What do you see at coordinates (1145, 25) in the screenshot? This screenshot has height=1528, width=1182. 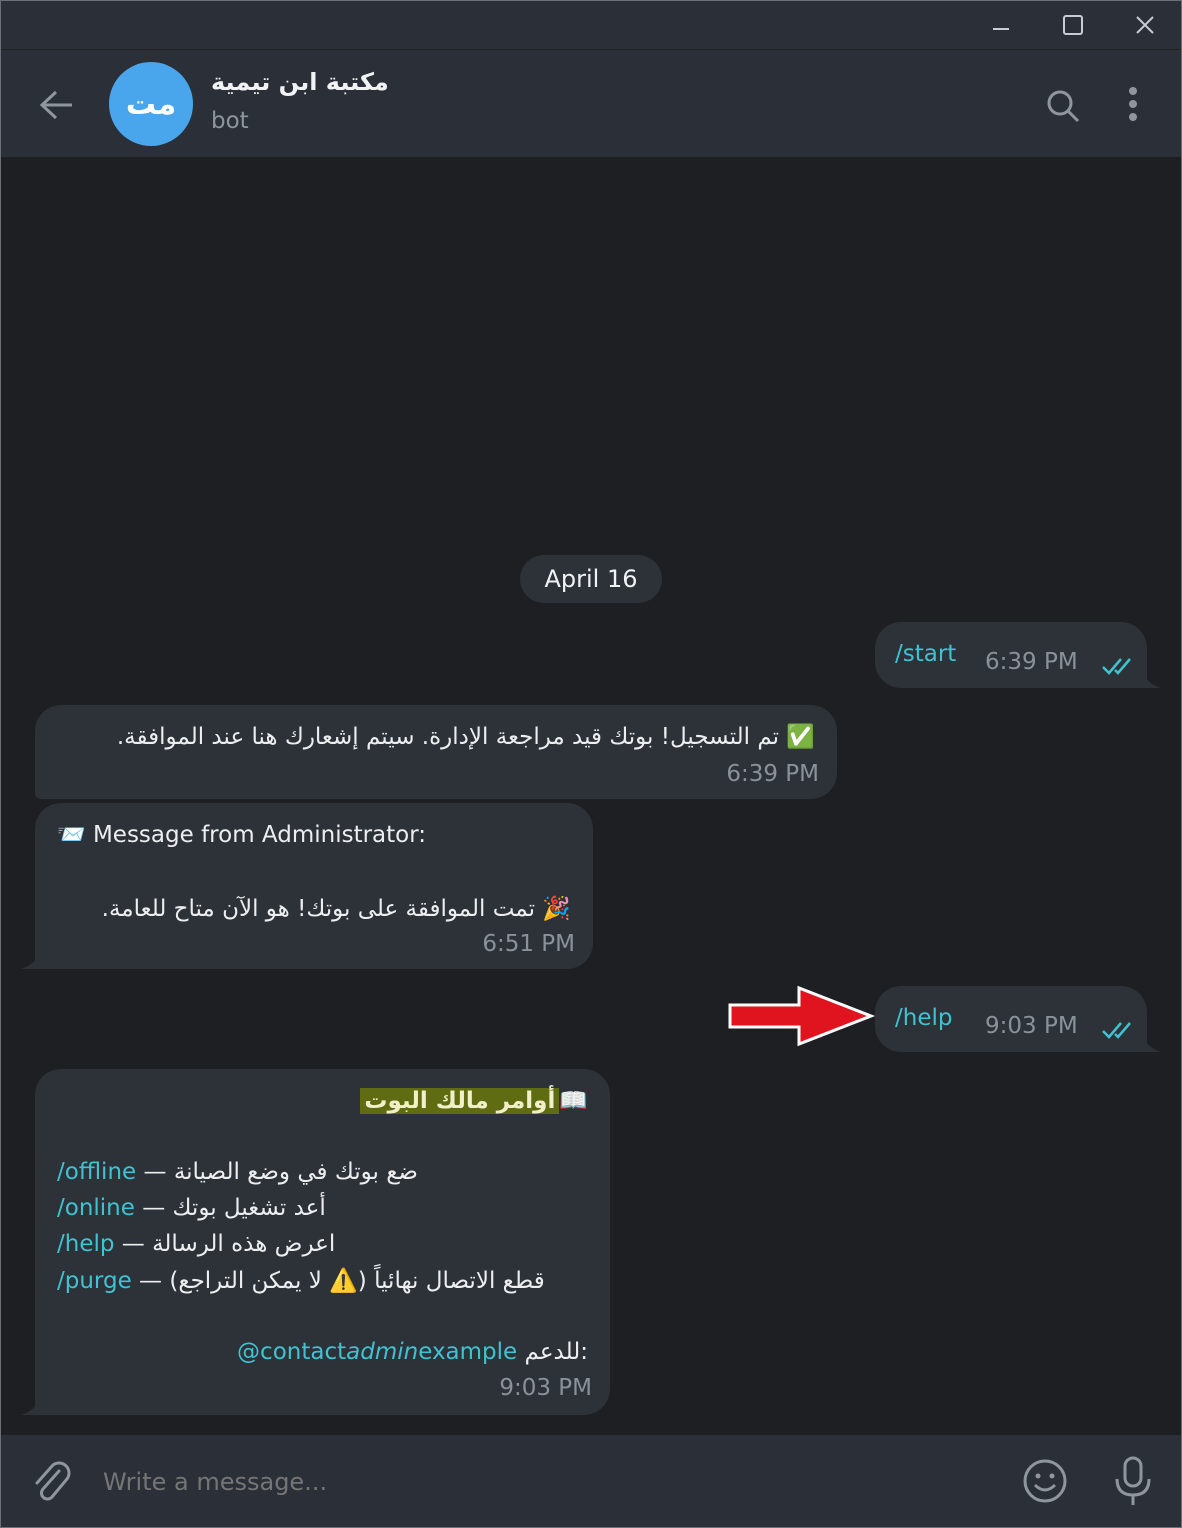 I see `close-icon` at bounding box center [1145, 25].